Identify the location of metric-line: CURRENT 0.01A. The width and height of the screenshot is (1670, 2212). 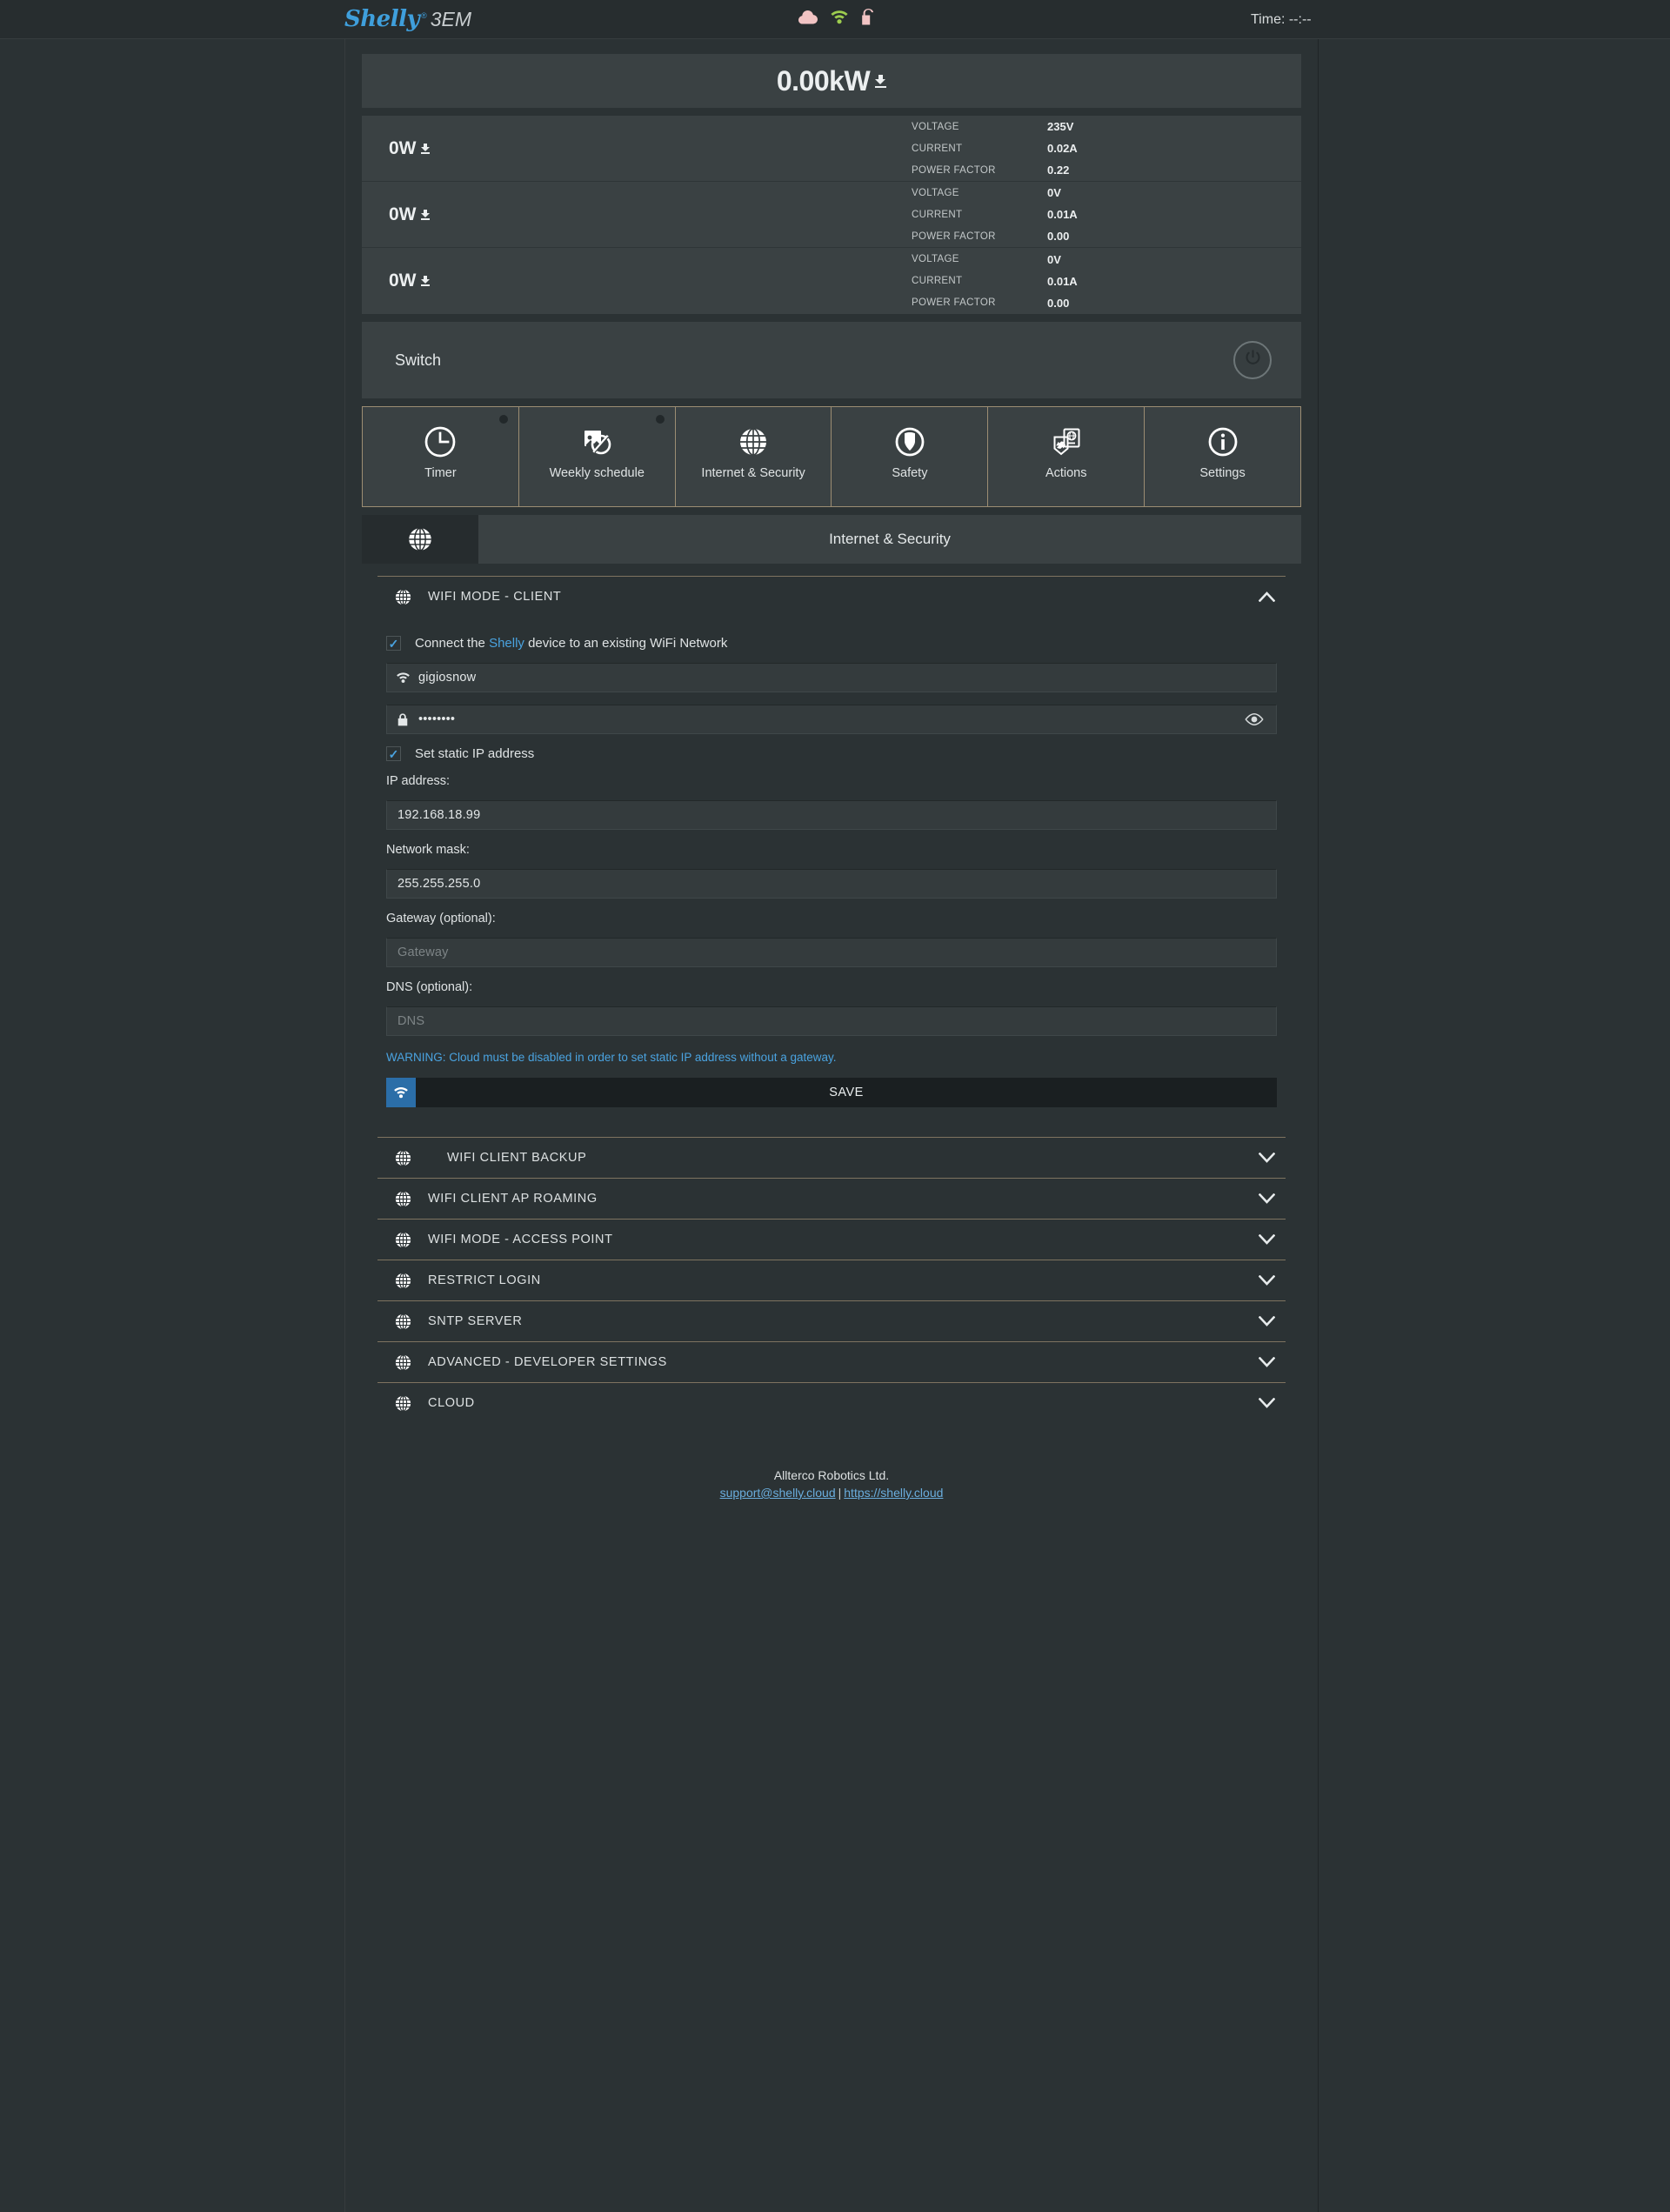
(1106, 215).